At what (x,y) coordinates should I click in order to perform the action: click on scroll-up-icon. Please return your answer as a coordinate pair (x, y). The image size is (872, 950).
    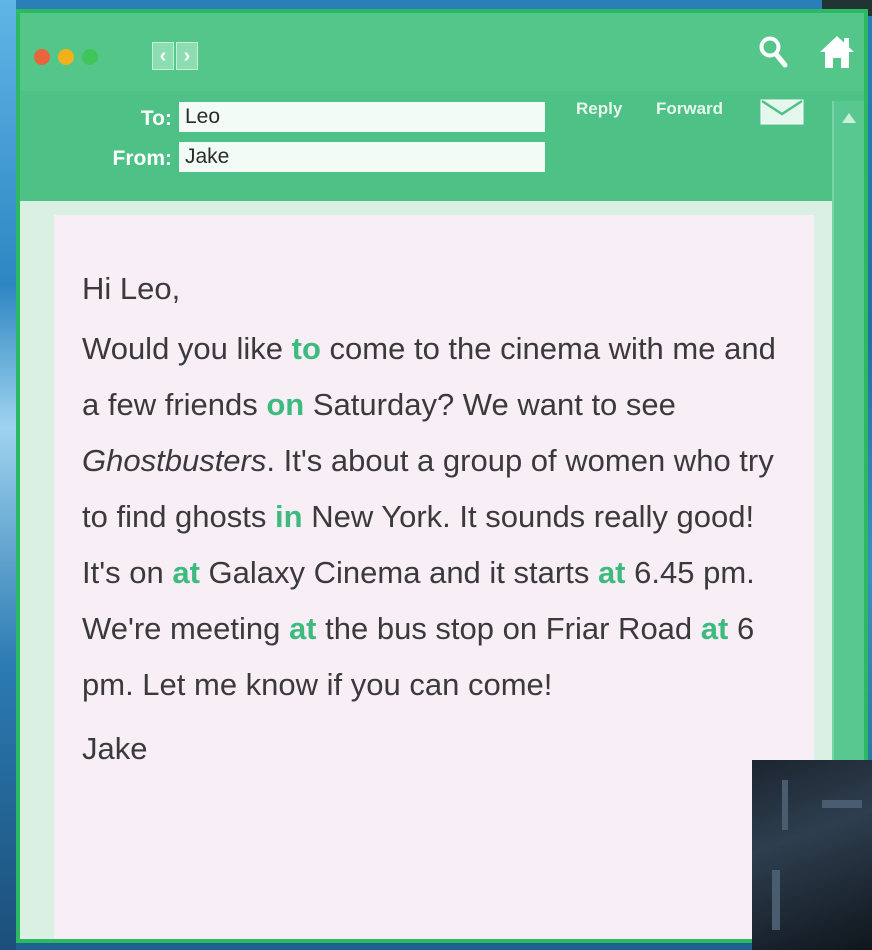
    Looking at the image, I should click on (849, 118).